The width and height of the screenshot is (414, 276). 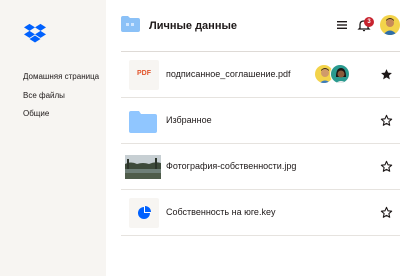 I want to click on avatar-image, so click(x=340, y=74).